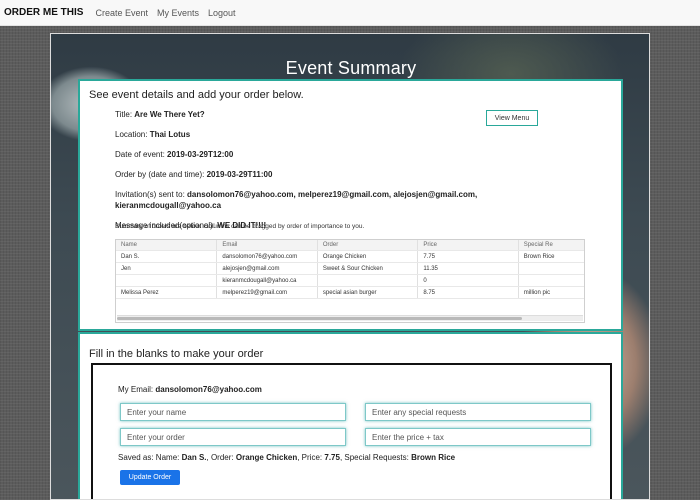 This screenshot has width=700, height=500. Describe the element at coordinates (332, 457) in the screenshot. I see `saved-price: 7.75` at that location.